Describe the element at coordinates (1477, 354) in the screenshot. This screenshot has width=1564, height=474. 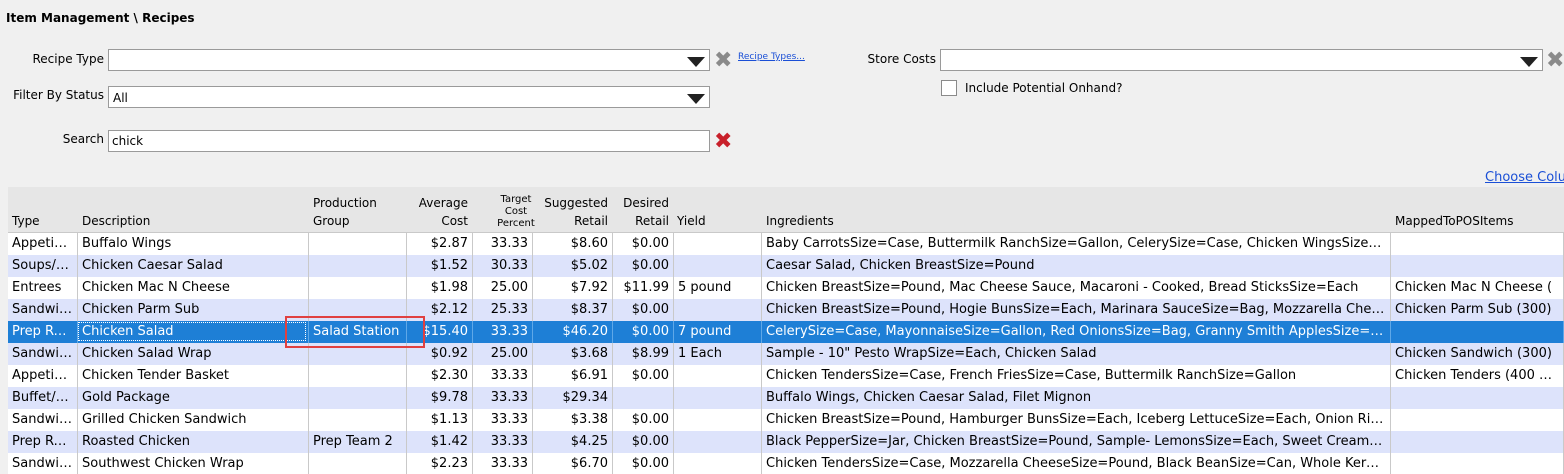
I see `cell-mapped: Chicken Sandwich (300)` at that location.